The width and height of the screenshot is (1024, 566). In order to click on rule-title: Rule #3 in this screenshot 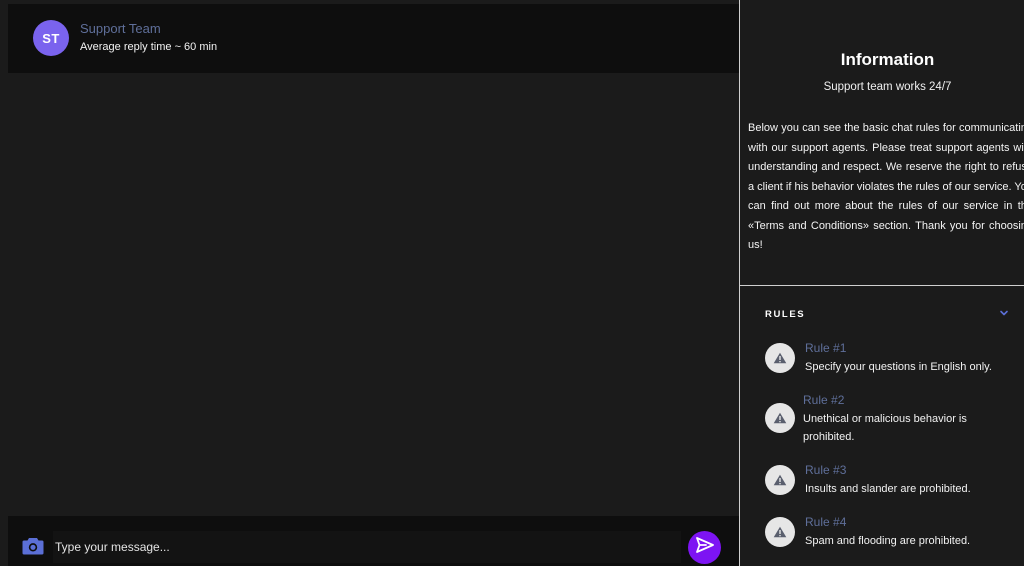, I will do `click(826, 470)`.